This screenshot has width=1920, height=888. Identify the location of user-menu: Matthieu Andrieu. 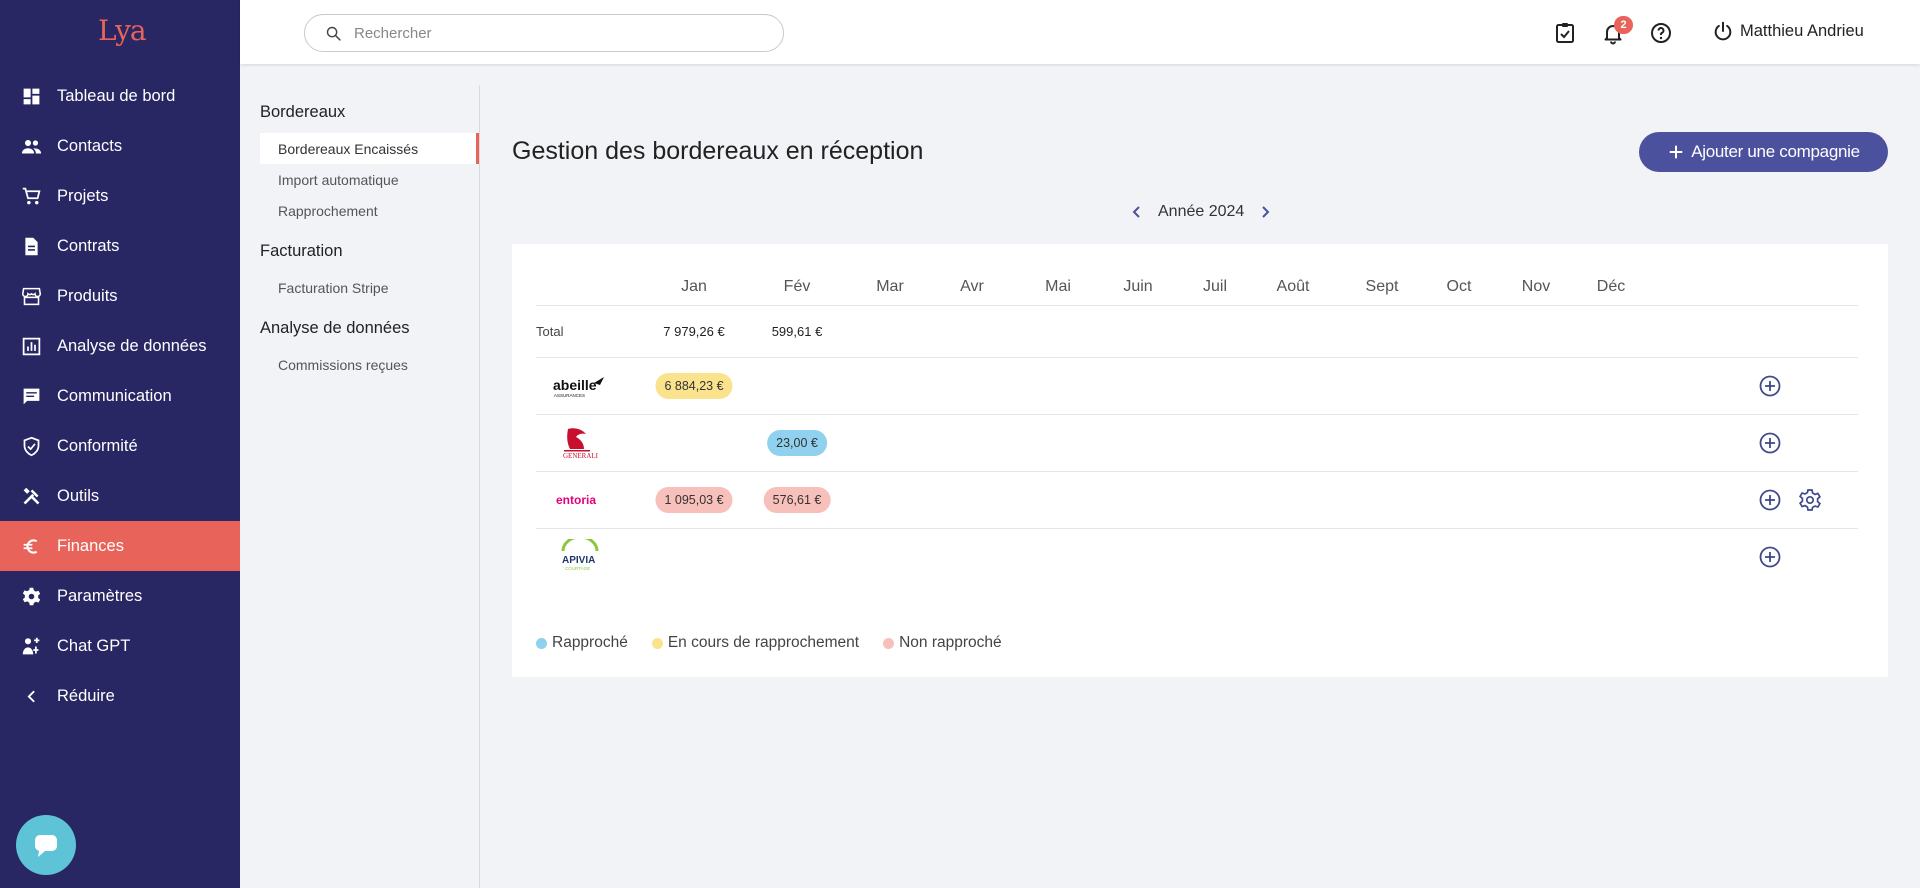
(1788, 31).